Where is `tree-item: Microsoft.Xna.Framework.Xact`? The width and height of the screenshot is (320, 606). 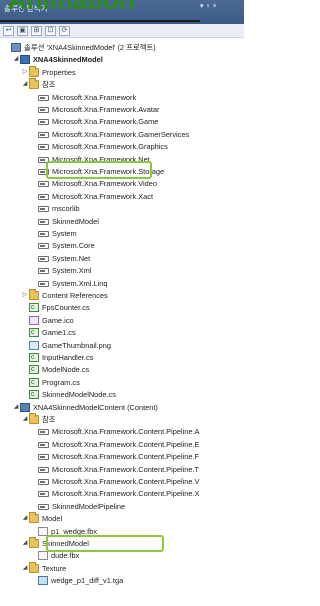
tree-item: Microsoft.Xna.Framework.Xact is located at coordinates (76, 196).